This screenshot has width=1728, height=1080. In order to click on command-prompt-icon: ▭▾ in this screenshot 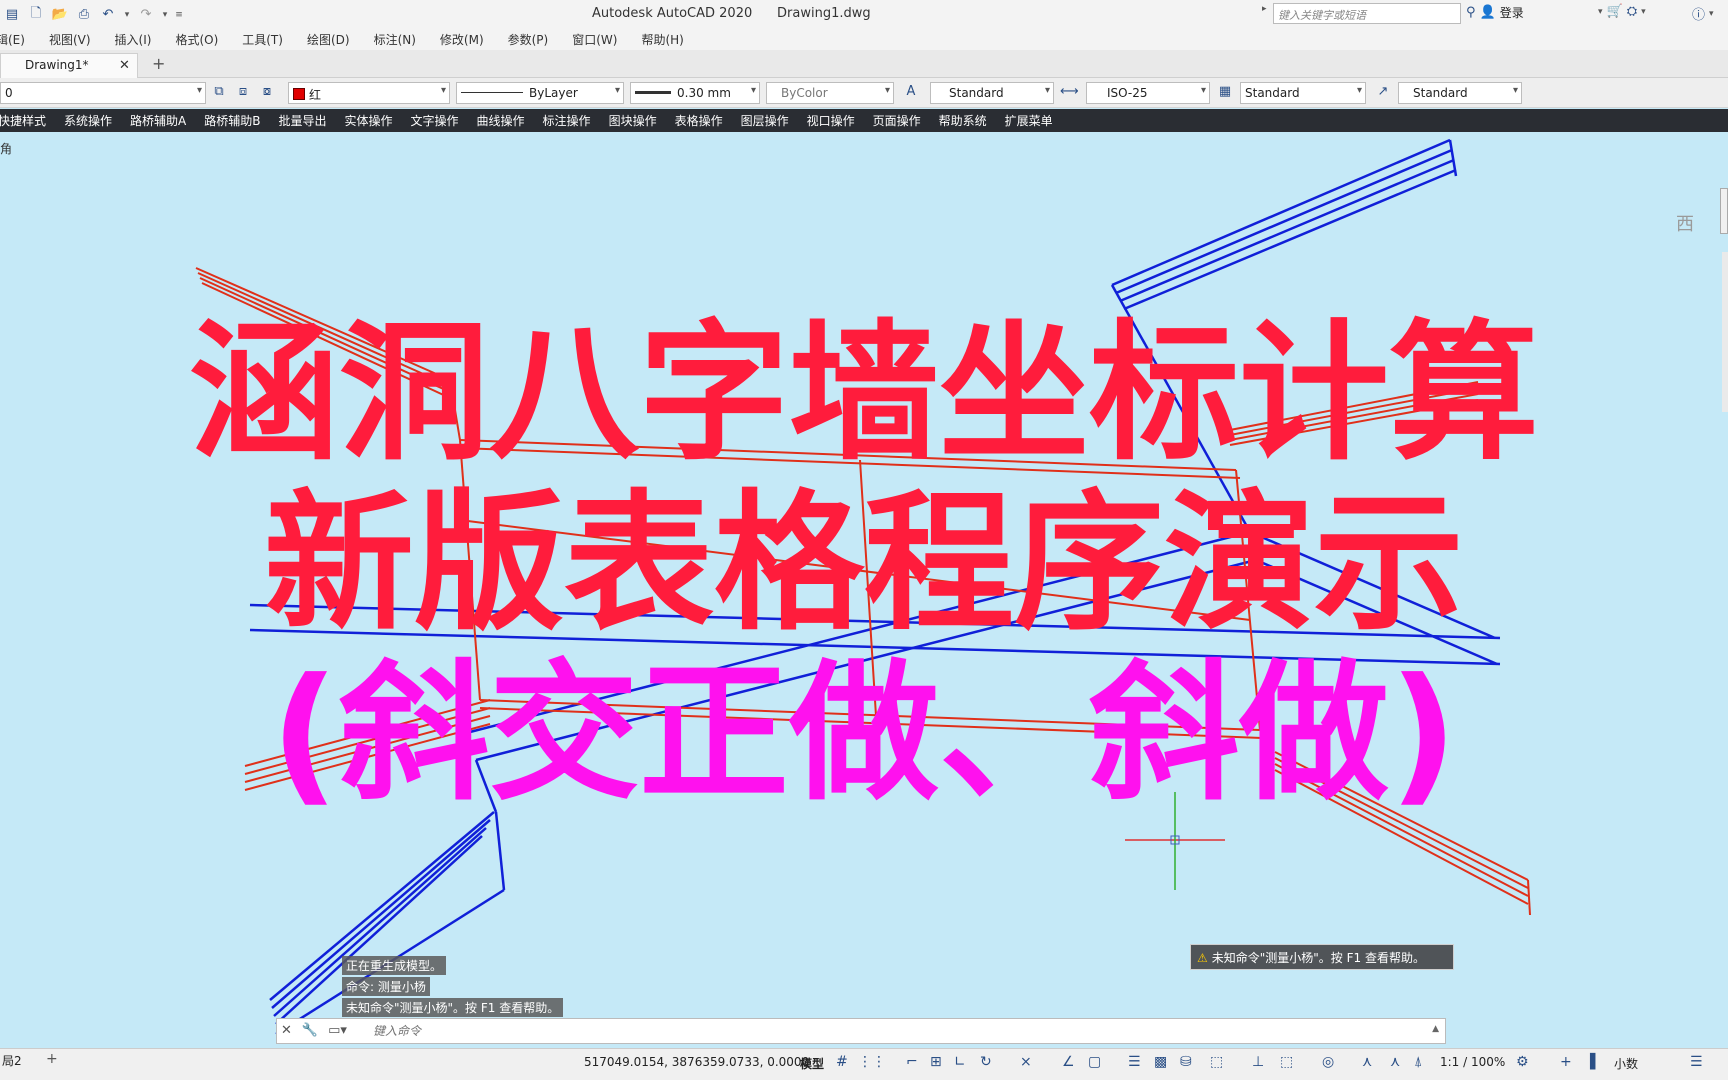, I will do `click(337, 1030)`.